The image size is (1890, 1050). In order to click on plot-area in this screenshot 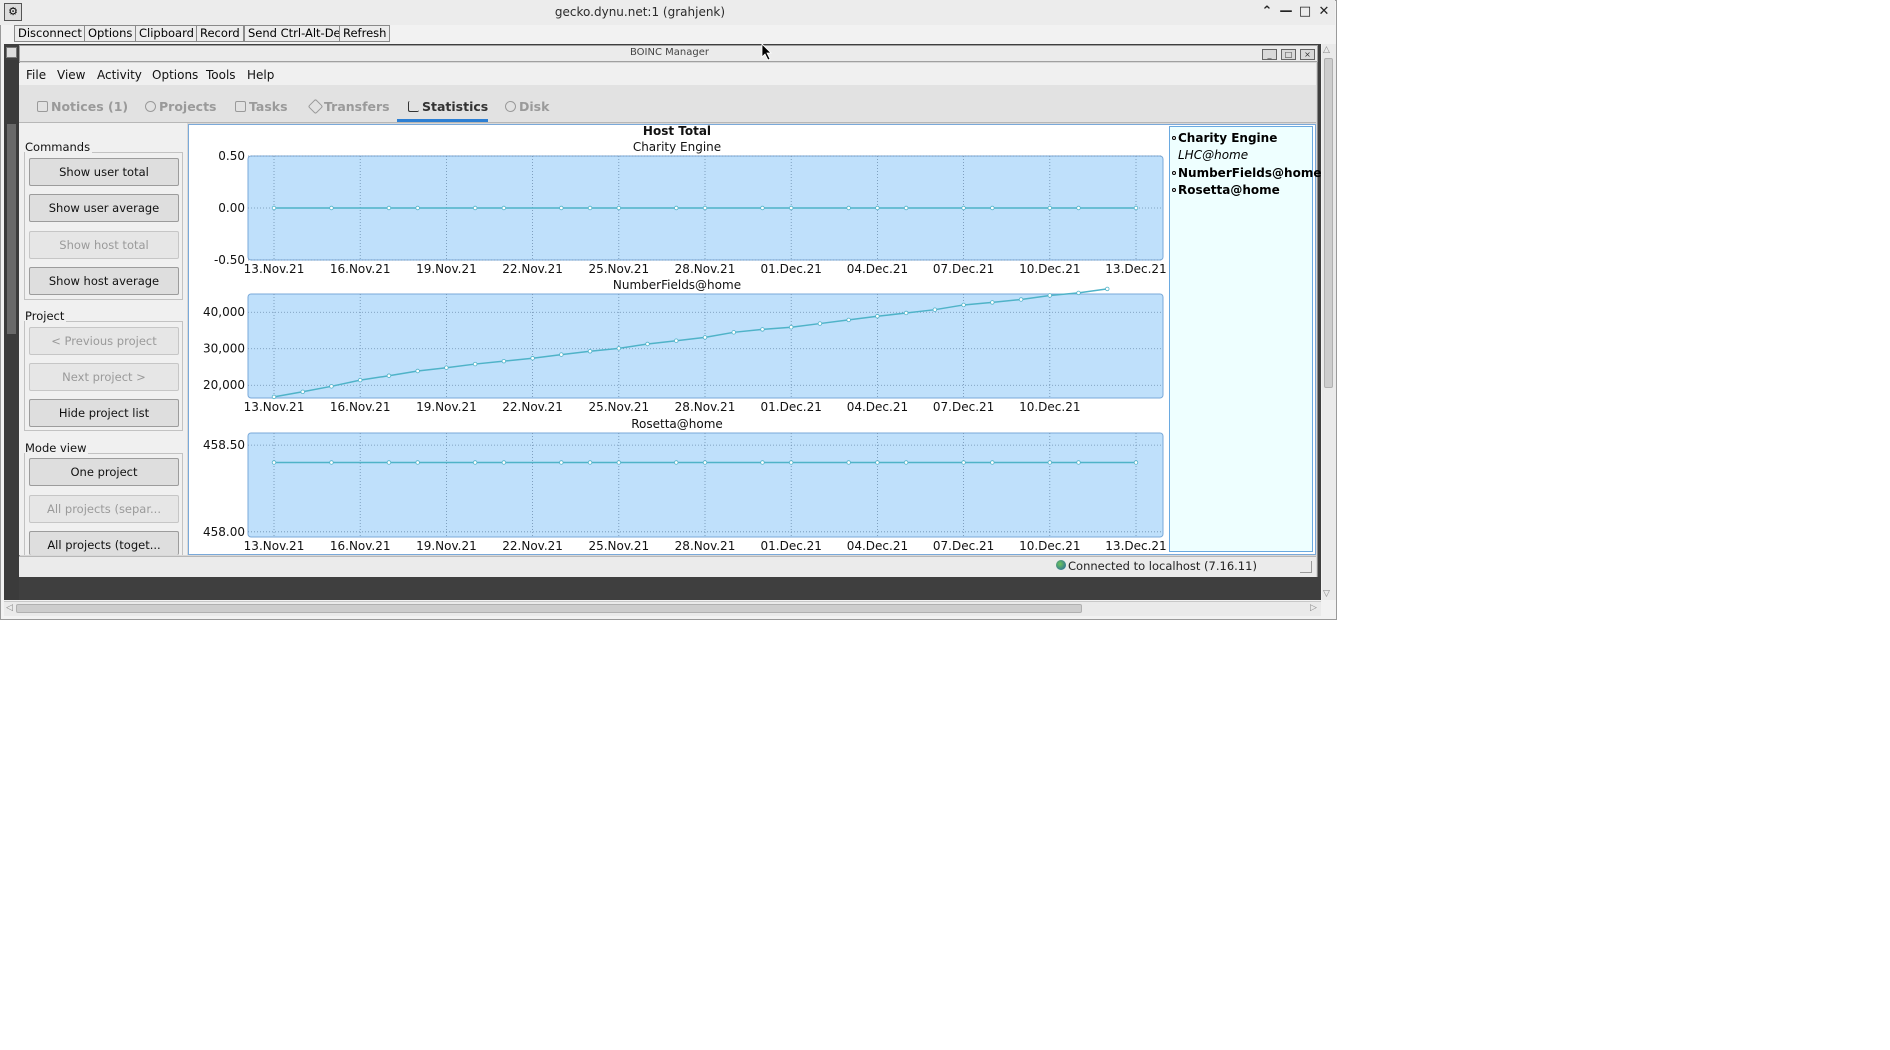, I will do `click(705, 346)`.